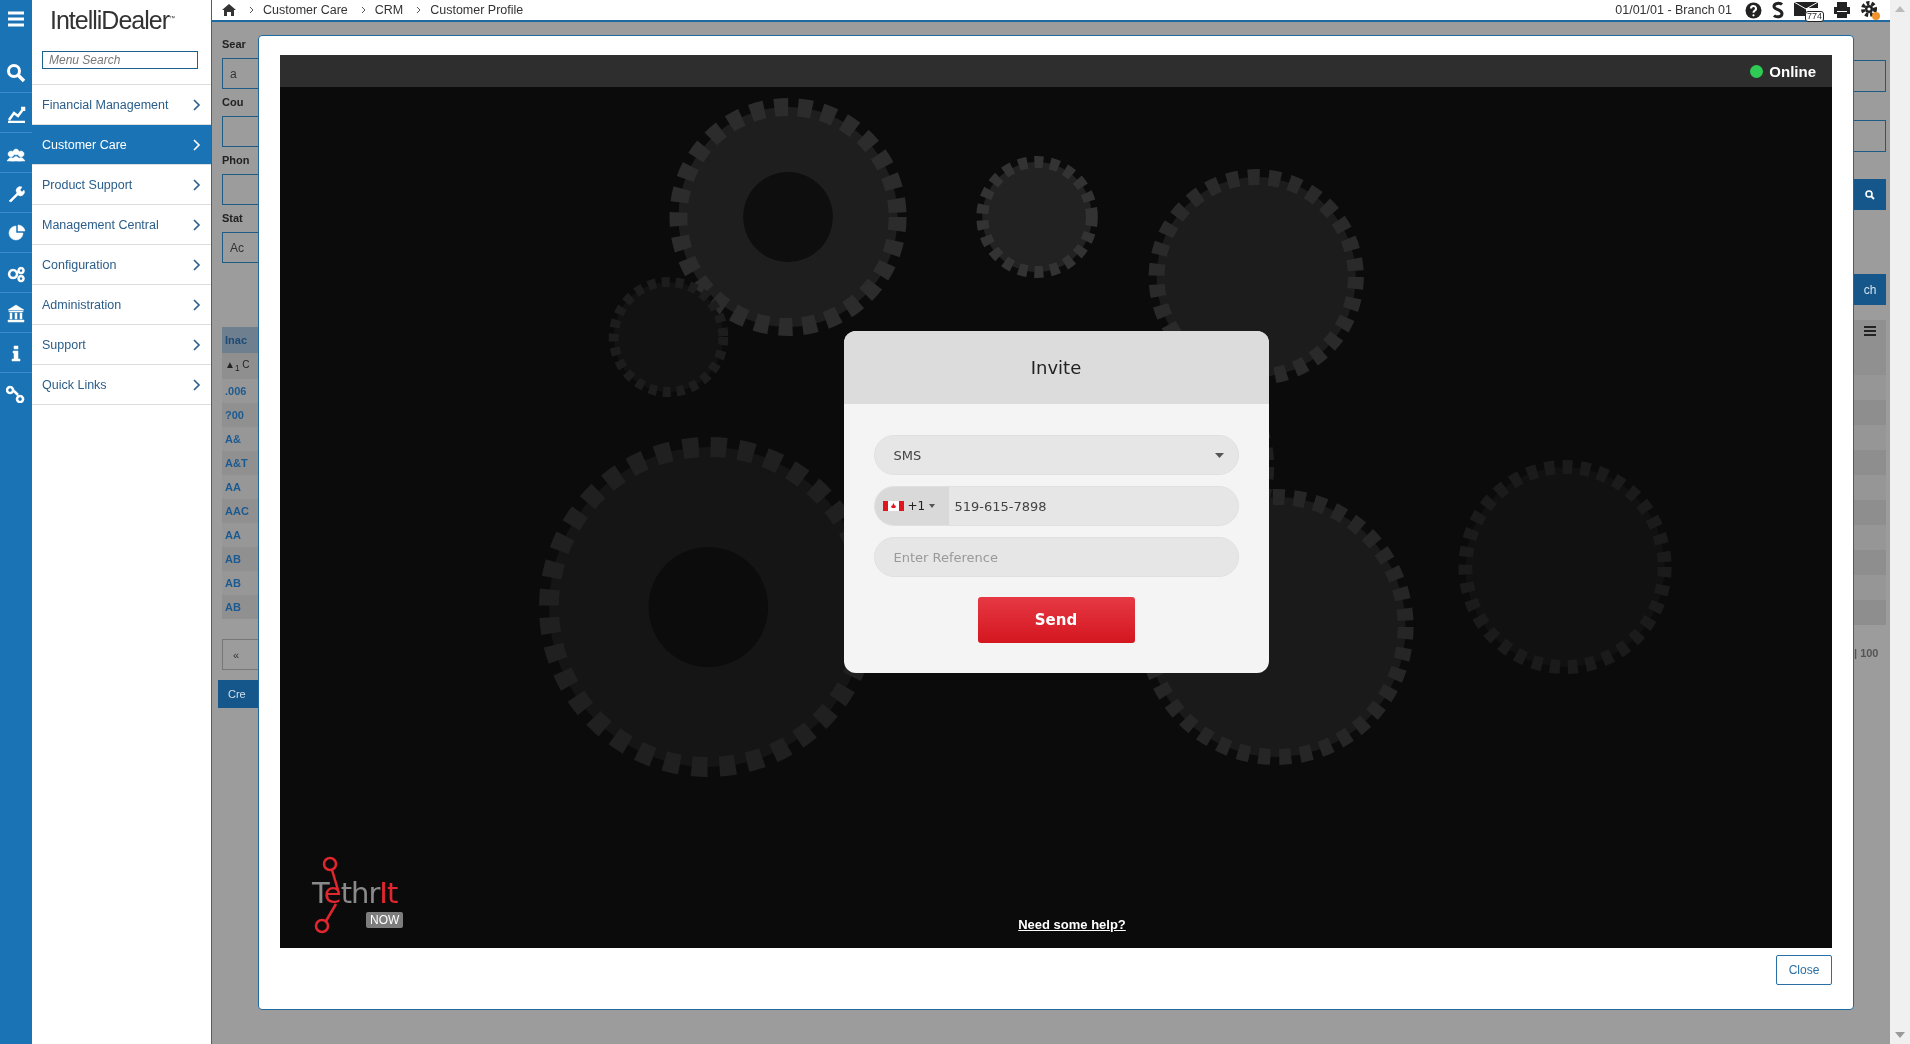 The width and height of the screenshot is (1910, 1044). I want to click on field-label: Sear, so click(234, 44).